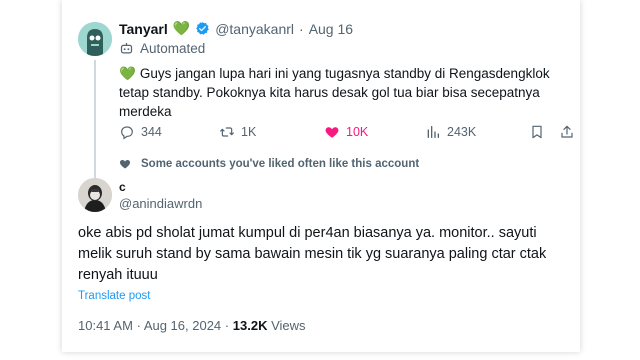 The height and width of the screenshot is (360, 640). Describe the element at coordinates (249, 132) in the screenshot. I see `repost-count: 1K` at that location.